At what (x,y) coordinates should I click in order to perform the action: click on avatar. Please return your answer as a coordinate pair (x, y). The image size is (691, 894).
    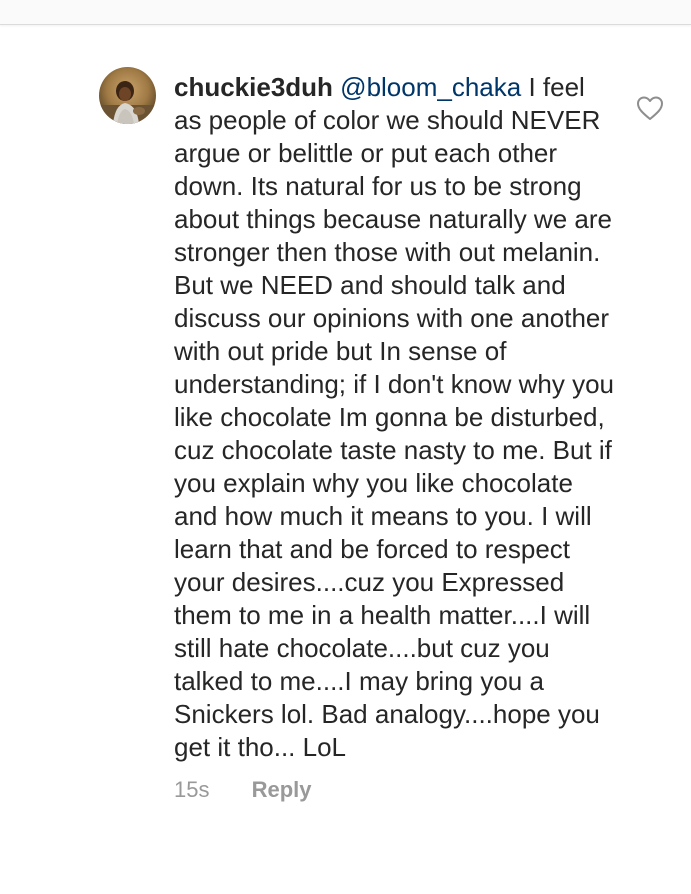
    Looking at the image, I should click on (127, 95).